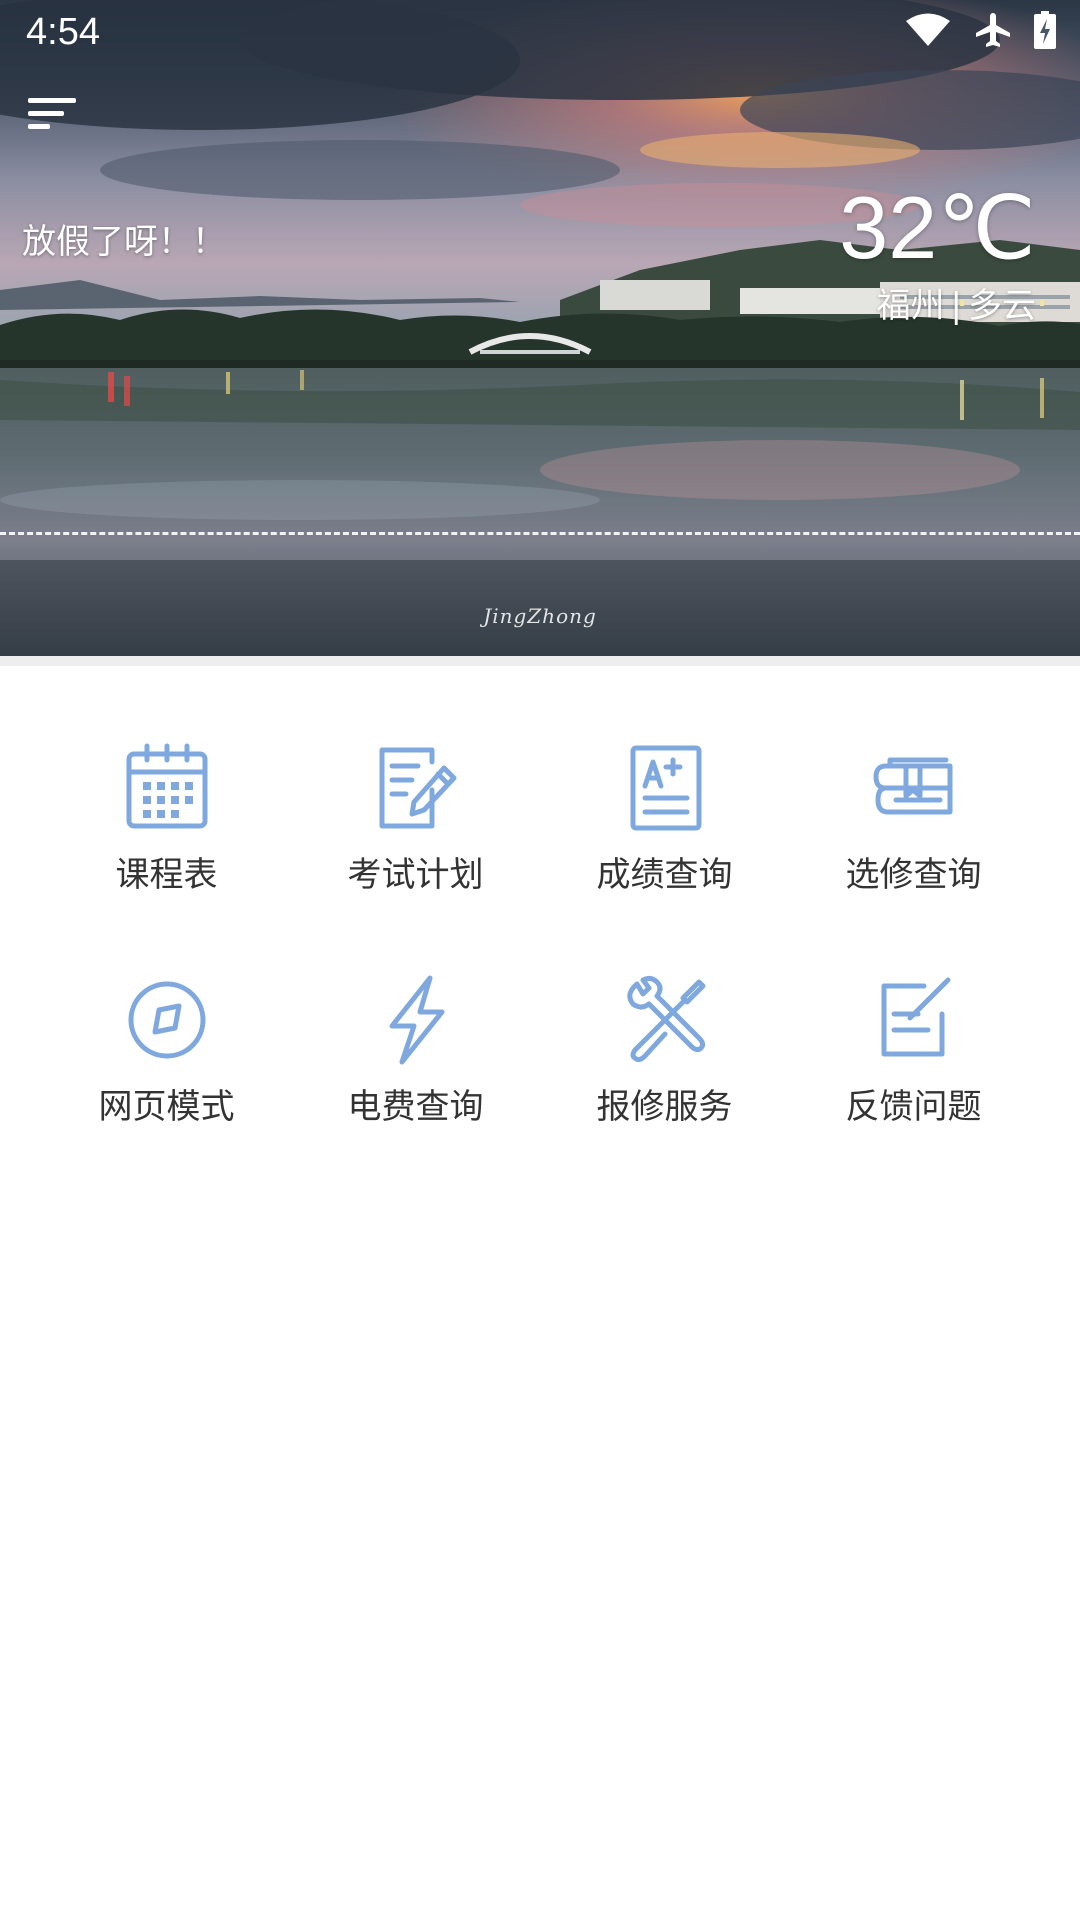 The width and height of the screenshot is (1080, 1920). I want to click on feature-label: 课程表, so click(166, 875).